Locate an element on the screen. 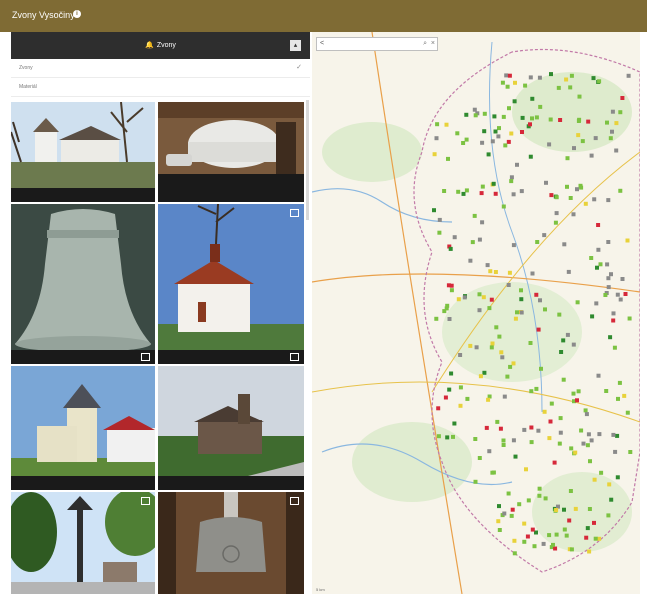 Image resolution: width=647 pixels, height=594 pixels. map-search-box: < ⌕ × is located at coordinates (377, 44).